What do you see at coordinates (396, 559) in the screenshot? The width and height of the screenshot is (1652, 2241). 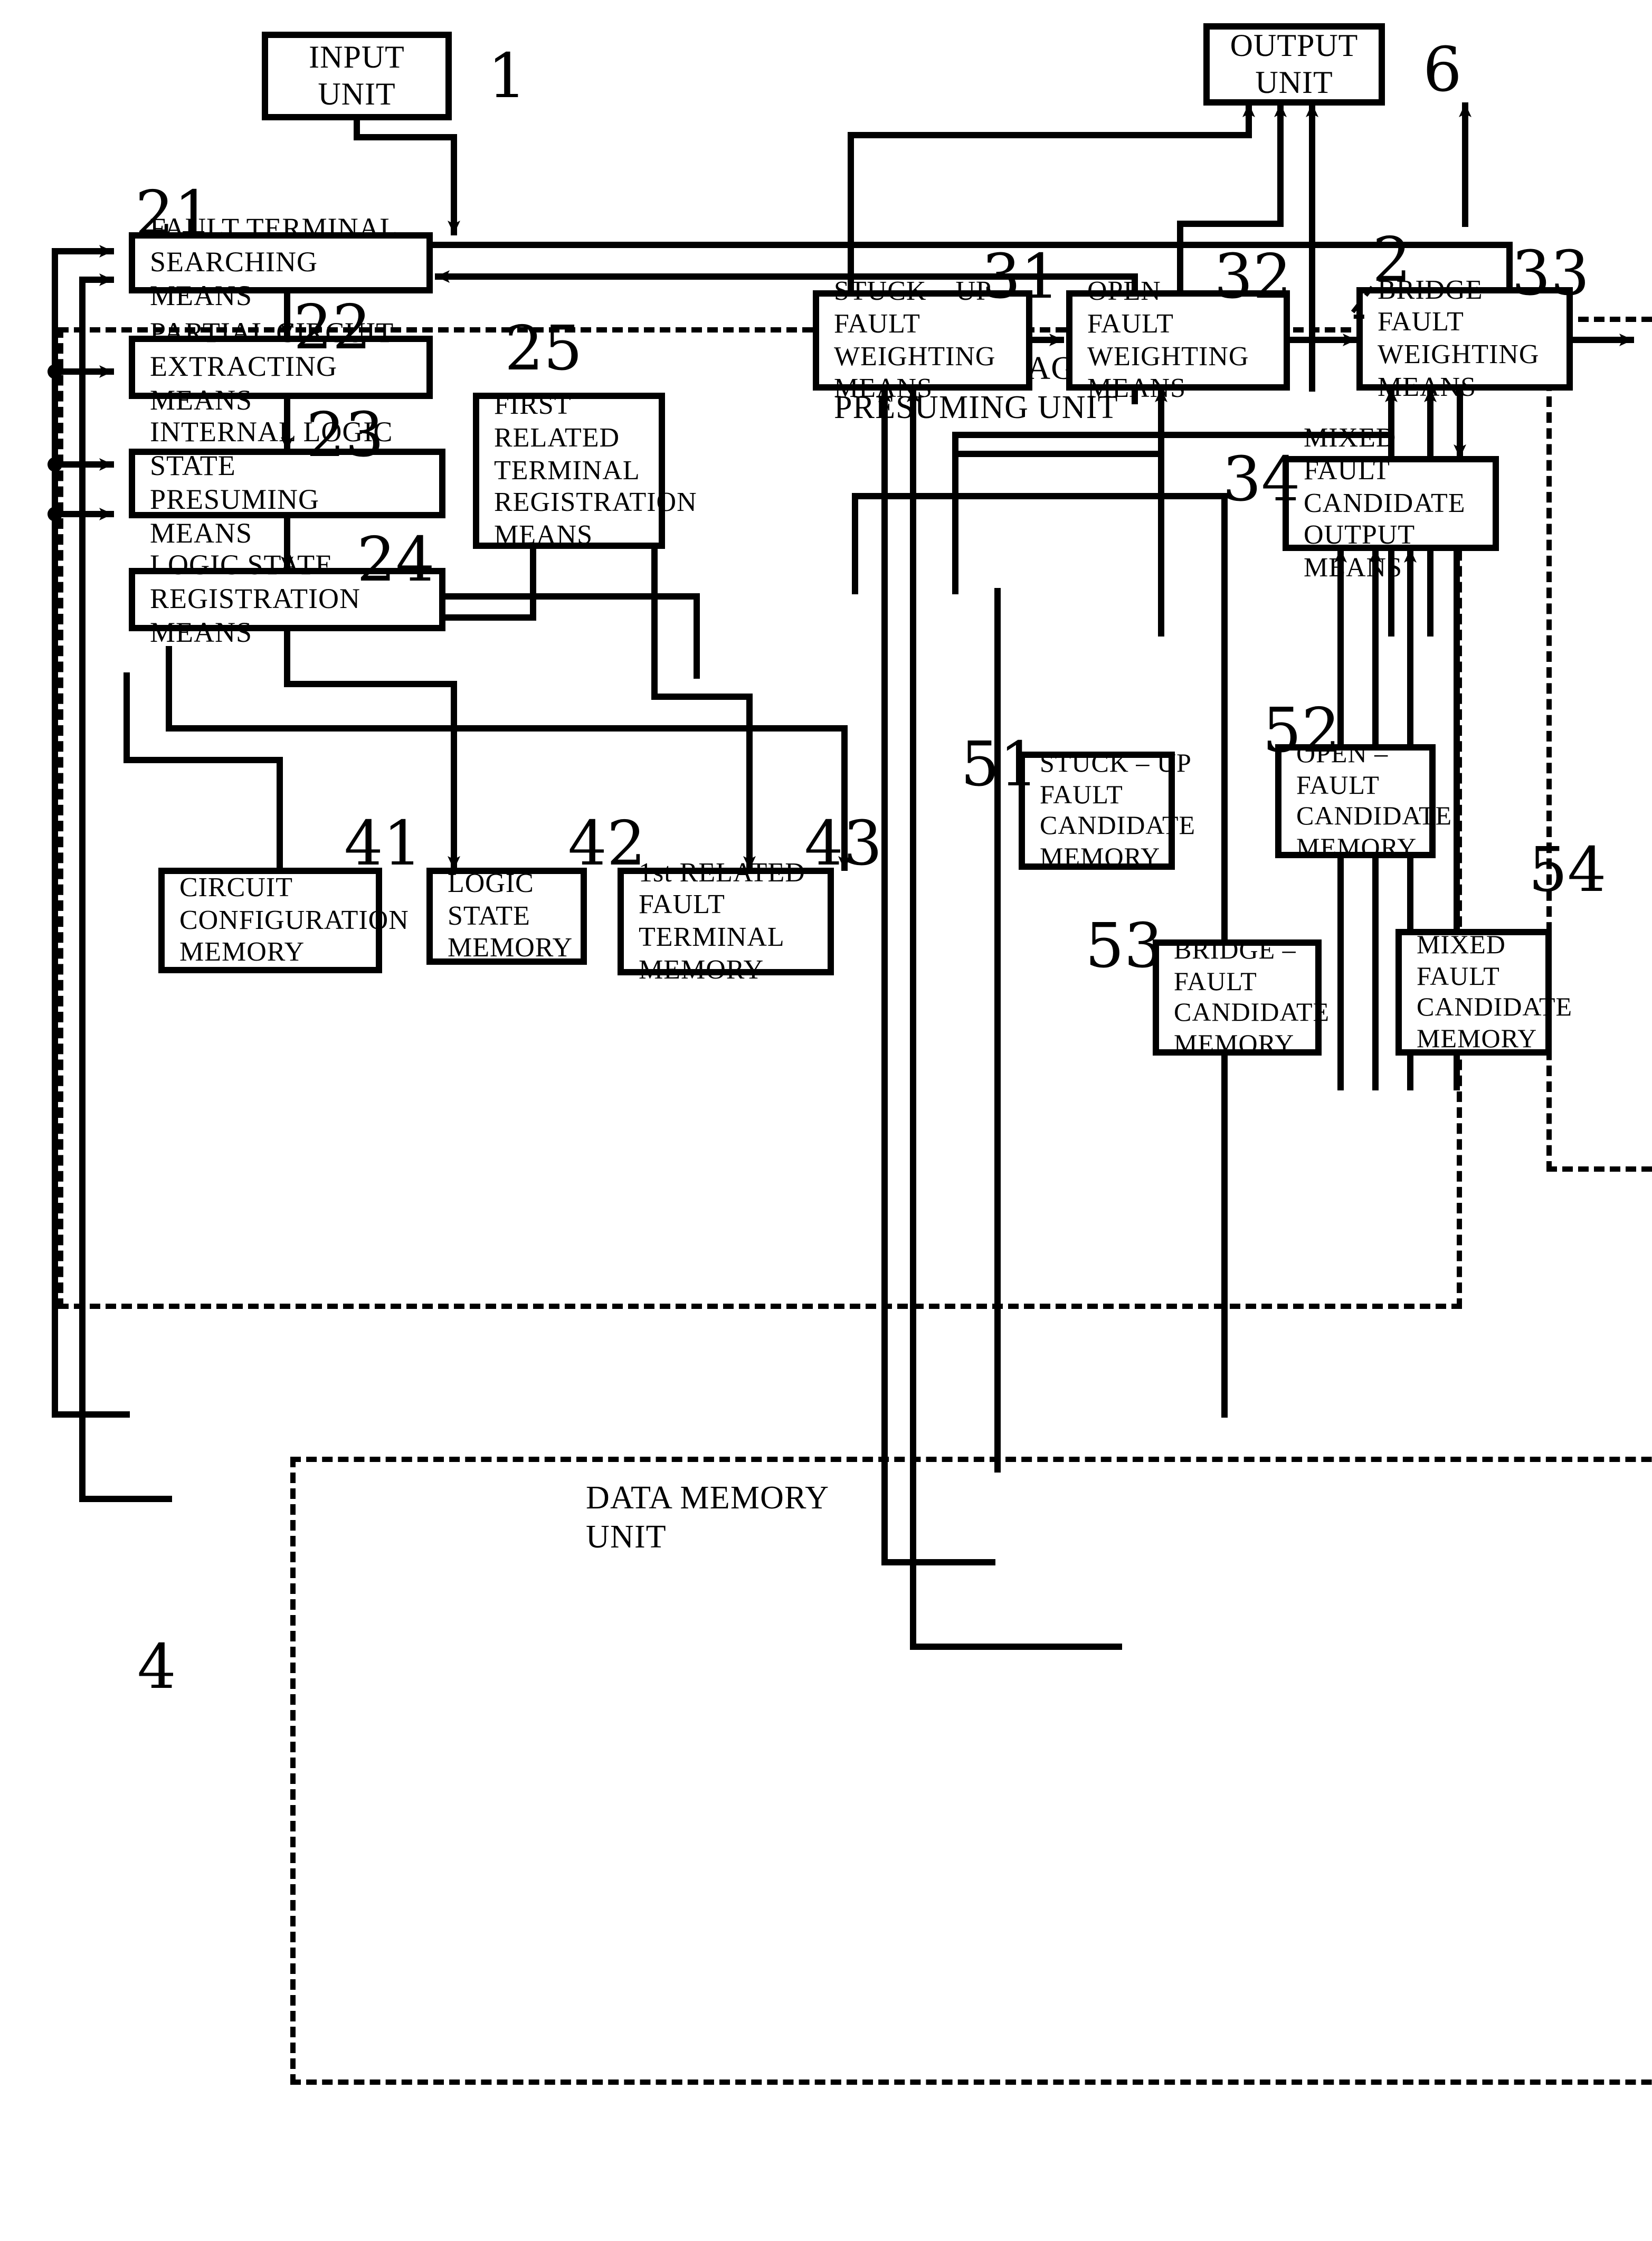 I see `ref-numeral-24: 24` at bounding box center [396, 559].